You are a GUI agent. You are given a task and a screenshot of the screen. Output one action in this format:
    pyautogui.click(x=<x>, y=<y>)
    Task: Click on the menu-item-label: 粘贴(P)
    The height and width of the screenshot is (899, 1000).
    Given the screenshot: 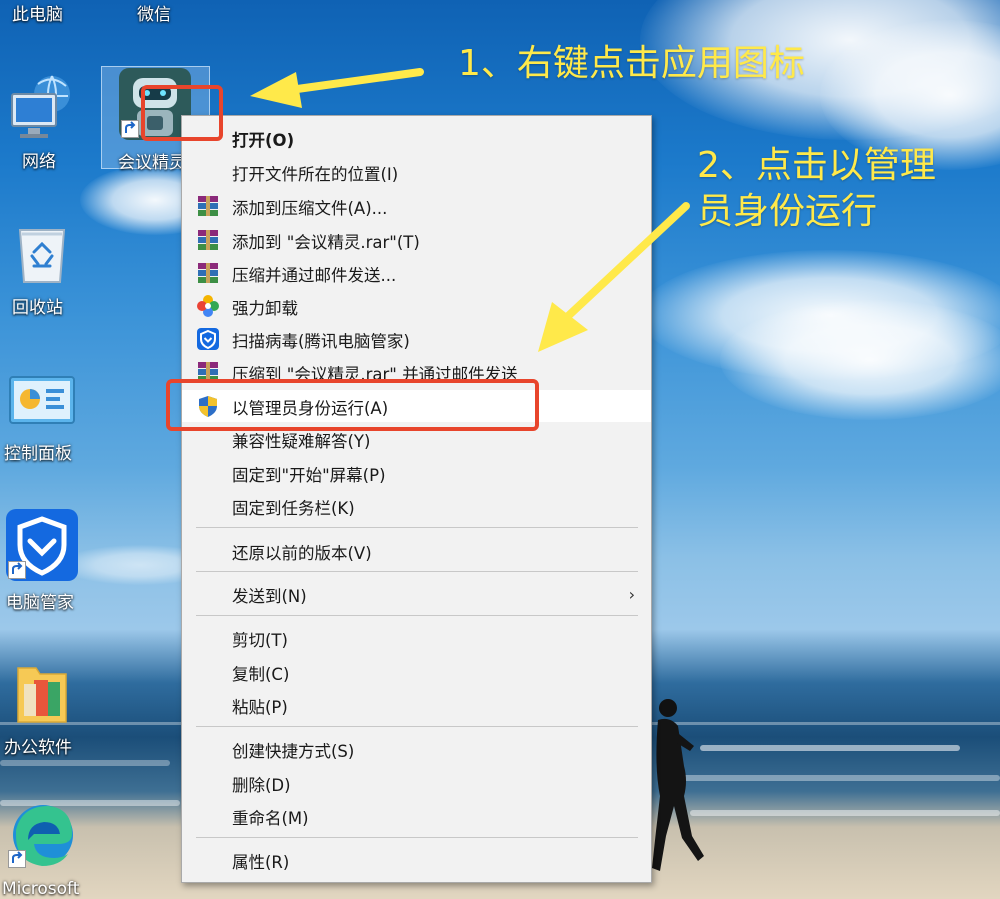 What is the action you would take?
    pyautogui.click(x=260, y=707)
    